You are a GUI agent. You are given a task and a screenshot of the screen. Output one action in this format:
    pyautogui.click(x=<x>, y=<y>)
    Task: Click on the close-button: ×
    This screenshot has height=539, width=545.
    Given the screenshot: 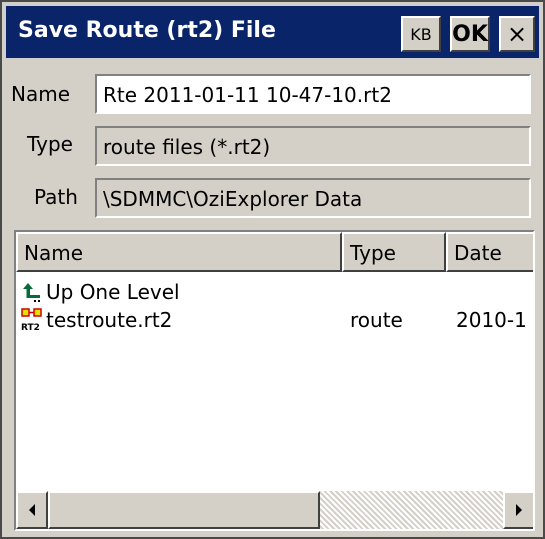 What is the action you would take?
    pyautogui.click(x=517, y=34)
    